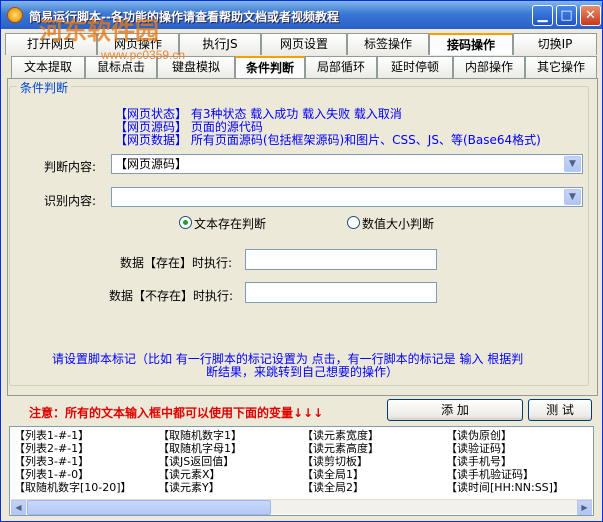 The image size is (603, 522). What do you see at coordinates (121, 67) in the screenshot?
I see `tab-mouse-click: 鼠标点击` at bounding box center [121, 67].